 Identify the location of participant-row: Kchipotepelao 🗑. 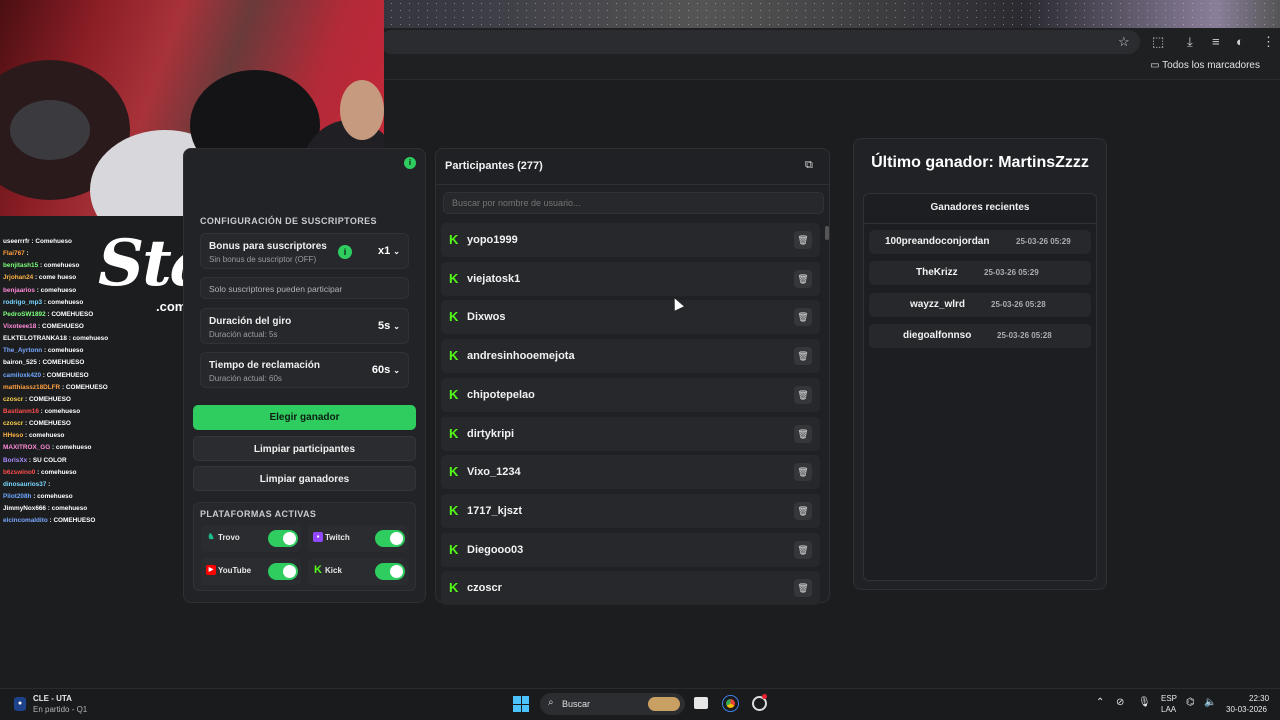
(630, 394).